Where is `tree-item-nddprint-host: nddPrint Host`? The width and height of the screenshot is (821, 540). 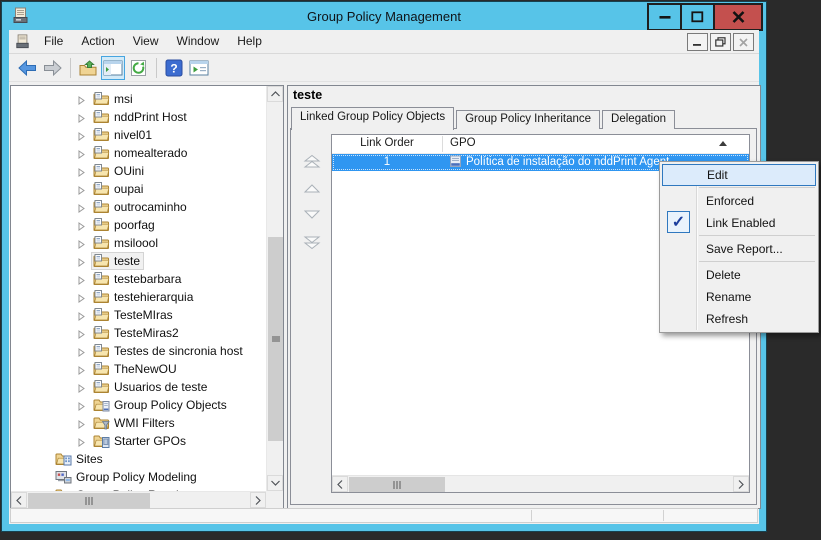 tree-item-nddprint-host: nddPrint Host is located at coordinates (138, 117).